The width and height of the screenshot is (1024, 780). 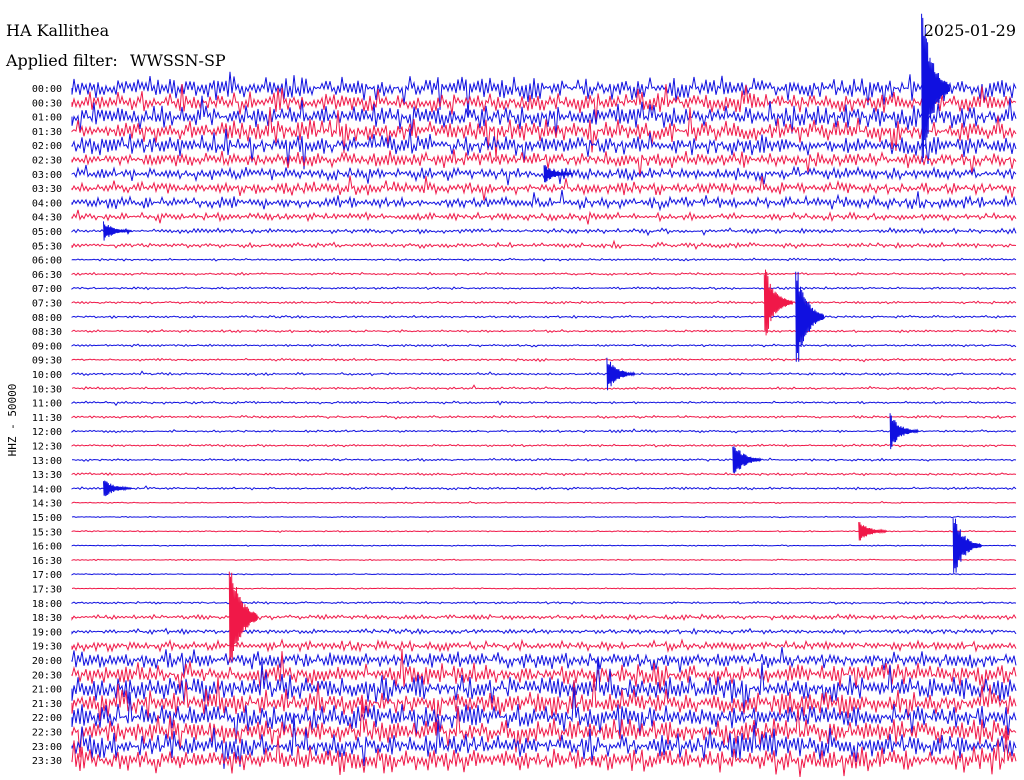 What do you see at coordinates (47, 289) in the screenshot?
I see `row-label: 07:00` at bounding box center [47, 289].